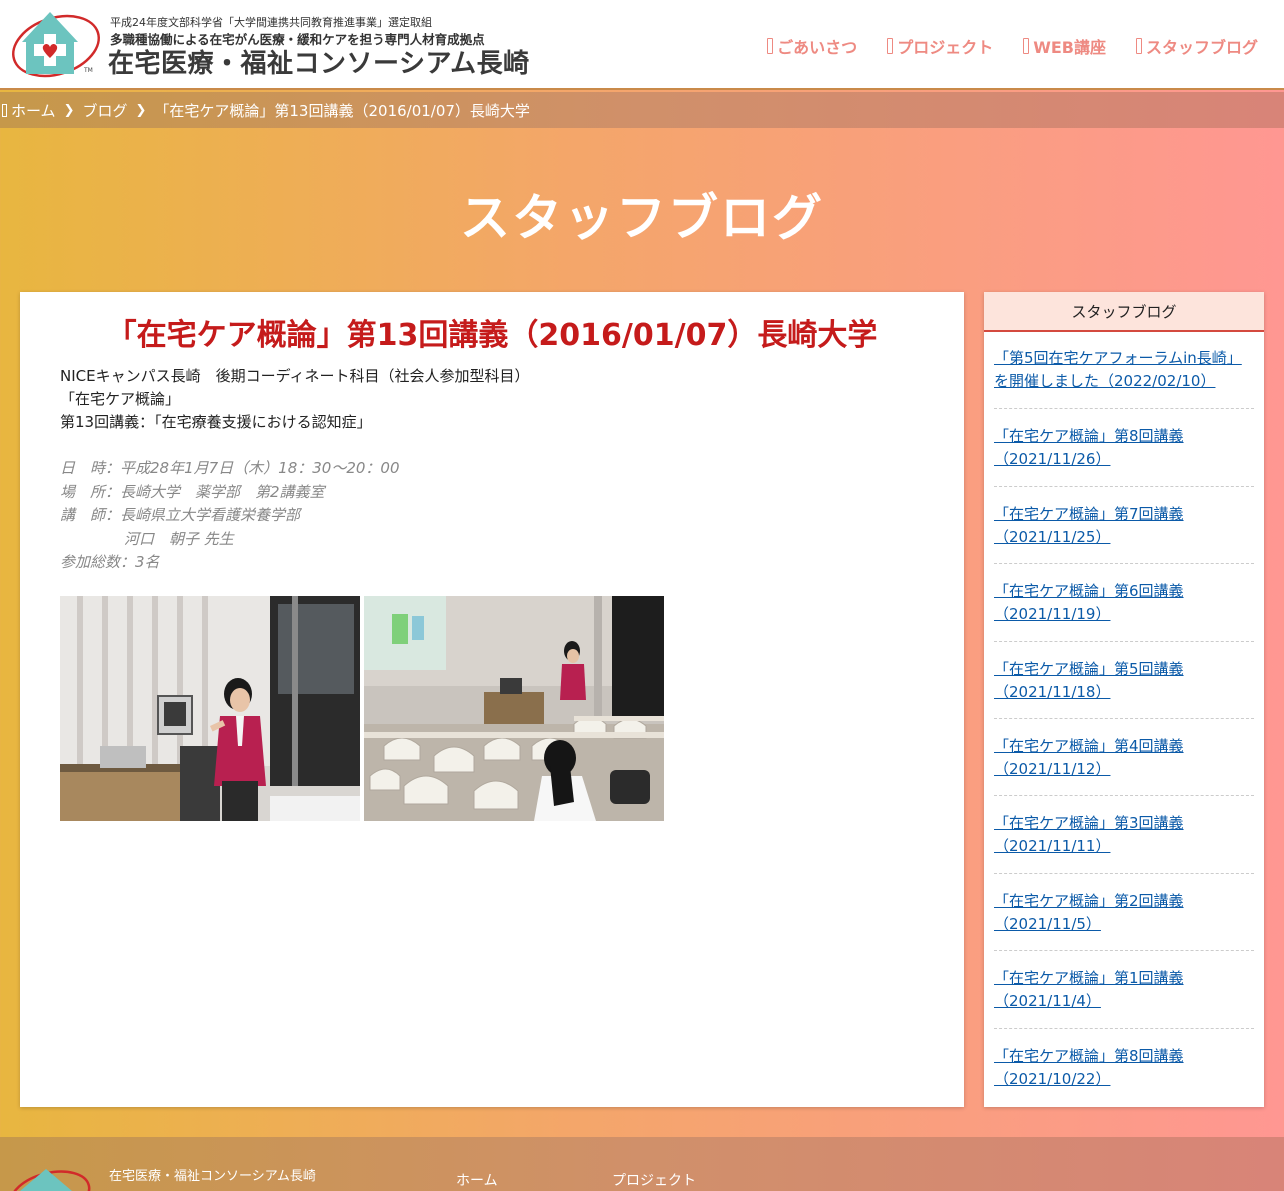  I want to click on post-link: 「第5回在宅ケアフォーラムin長崎」を開催しました（2022/02/10）, so click(1124, 370).